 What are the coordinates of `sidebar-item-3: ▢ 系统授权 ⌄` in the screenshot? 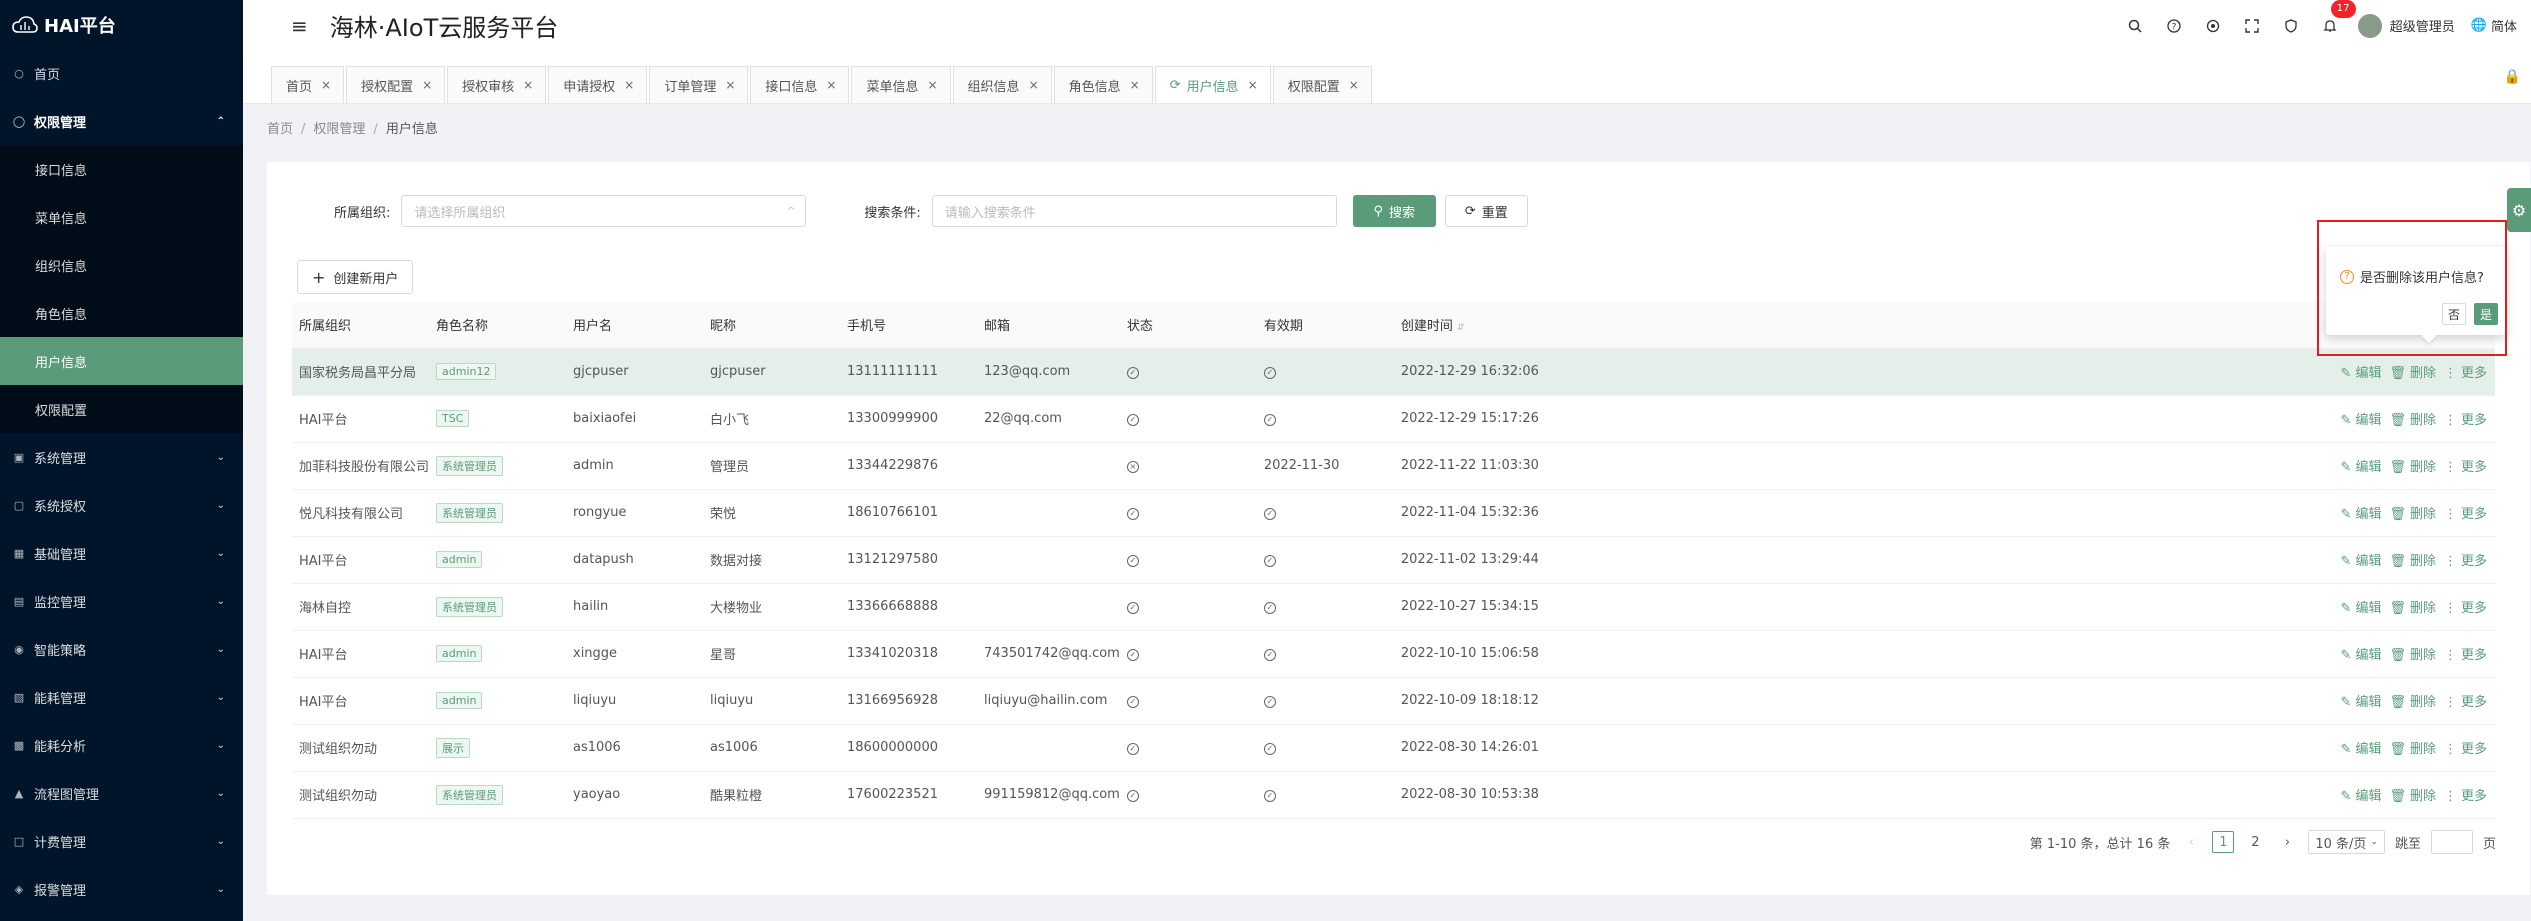 It's located at (121, 505).